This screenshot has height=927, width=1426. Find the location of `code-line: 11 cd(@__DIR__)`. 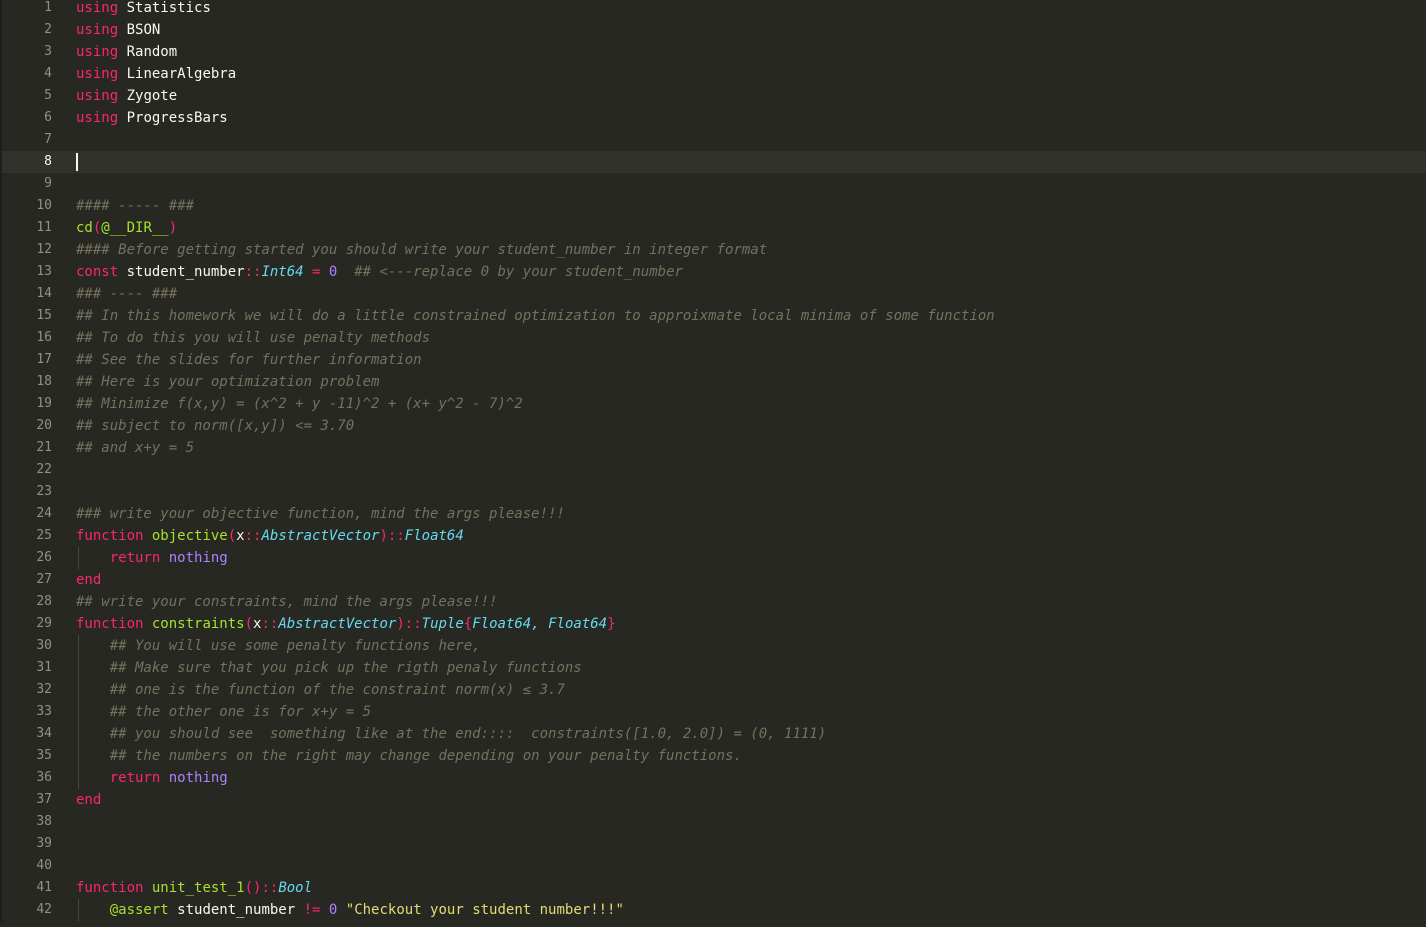

code-line: 11 cd(@__DIR__) is located at coordinates (713, 228).